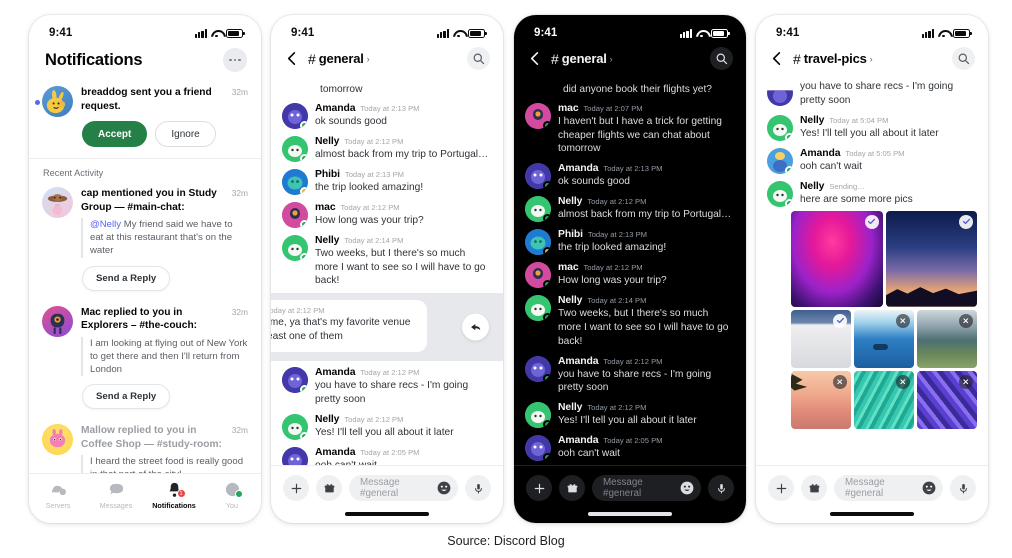  What do you see at coordinates (837, 258) in the screenshot?
I see `jellyfish-photo` at bounding box center [837, 258].